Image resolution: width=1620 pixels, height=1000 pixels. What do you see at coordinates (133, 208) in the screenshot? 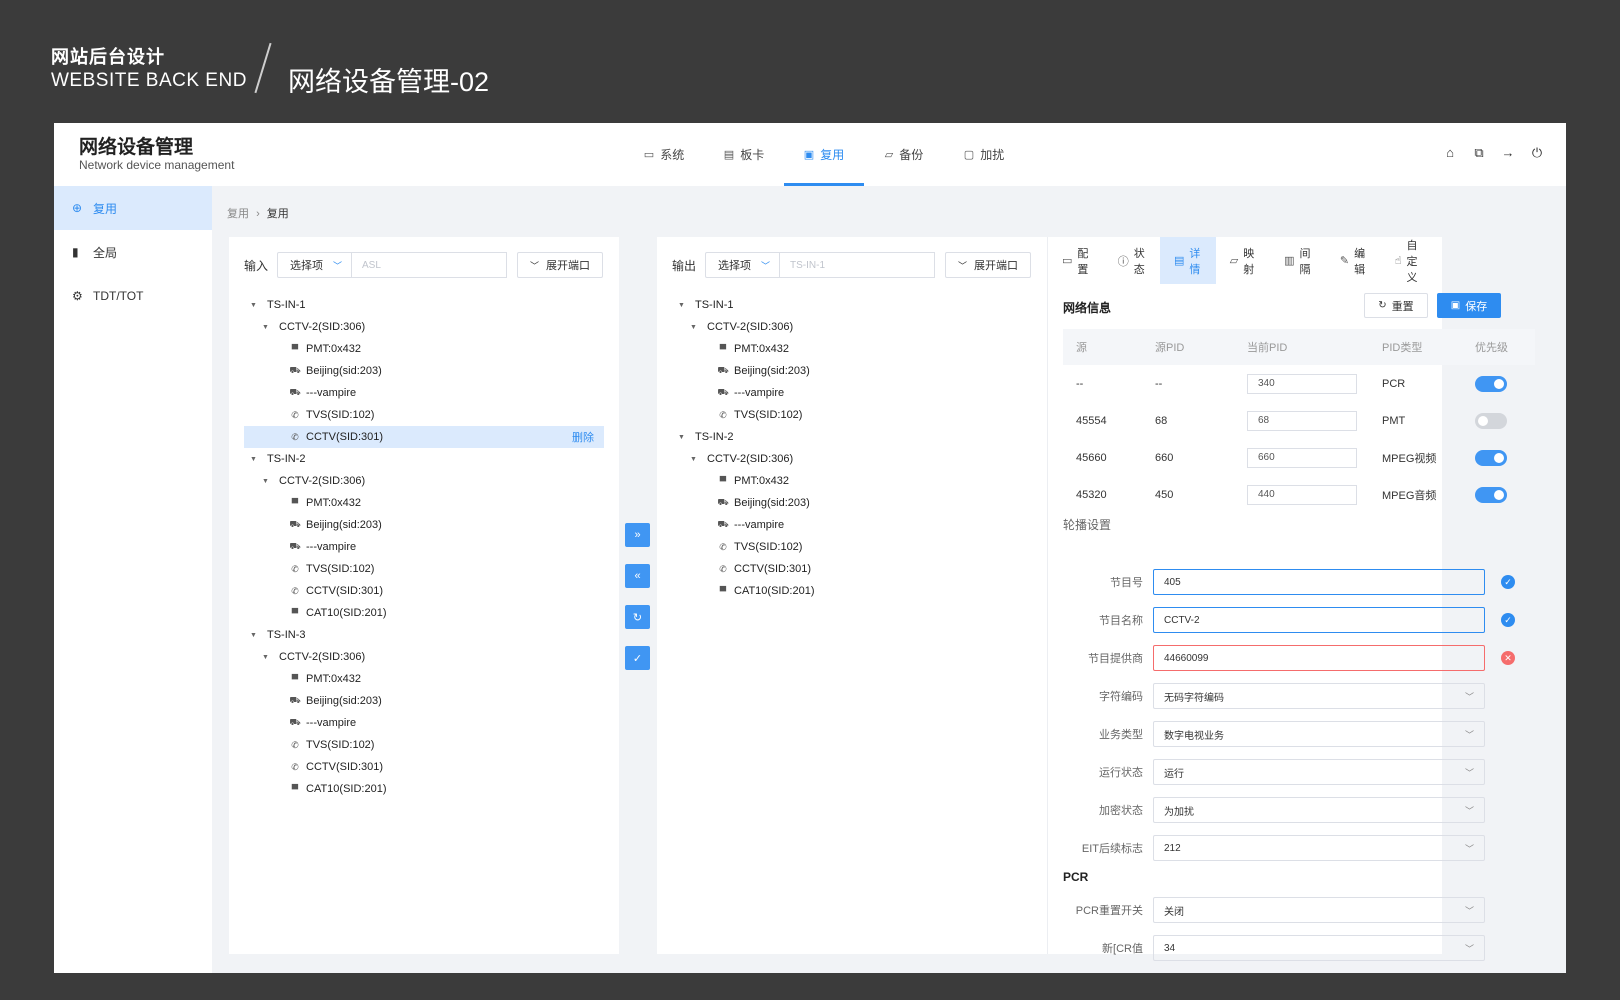
I see `sidebar-item-0: ⊕ 复用` at bounding box center [133, 208].